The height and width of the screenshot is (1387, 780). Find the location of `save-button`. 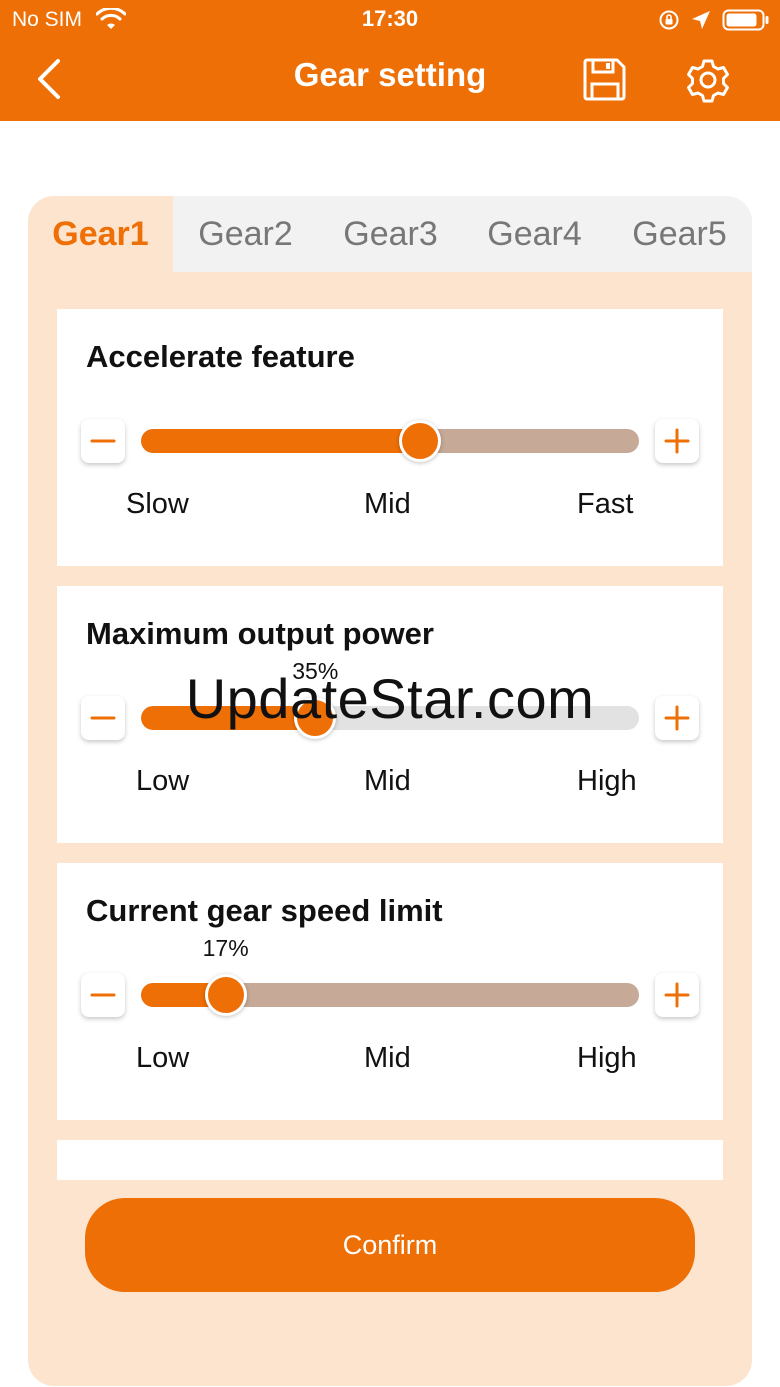

save-button is located at coordinates (605, 79).